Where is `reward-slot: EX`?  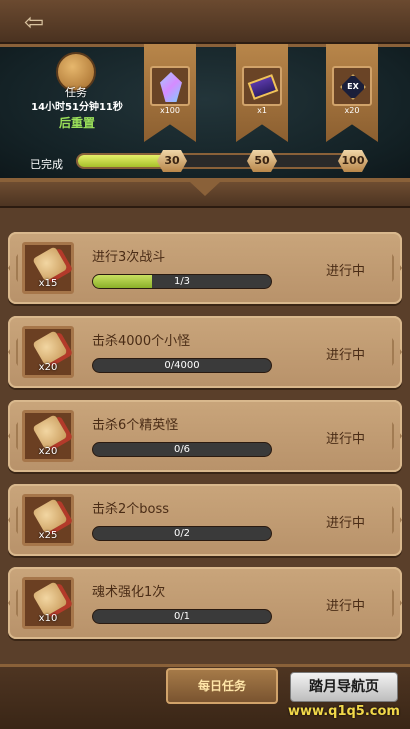
reward-slot: EX is located at coordinates (352, 86).